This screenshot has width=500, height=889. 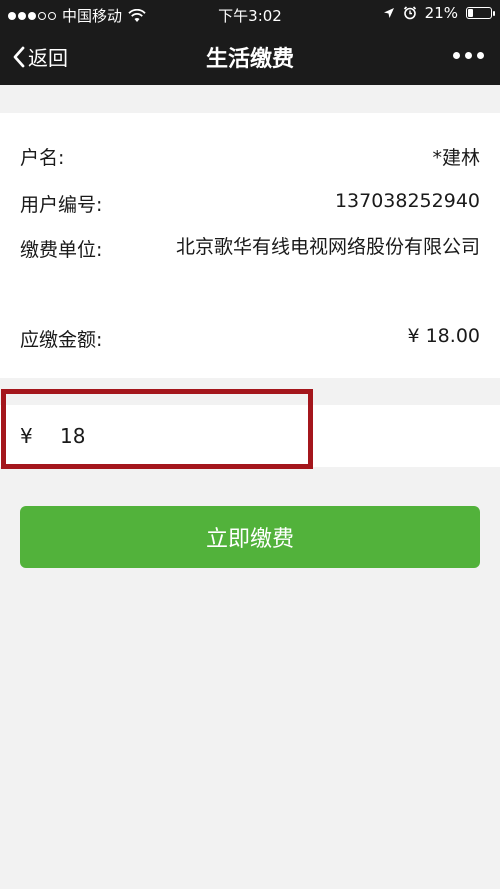 What do you see at coordinates (26, 436) in the screenshot?
I see `currency-symbol: ¥` at bounding box center [26, 436].